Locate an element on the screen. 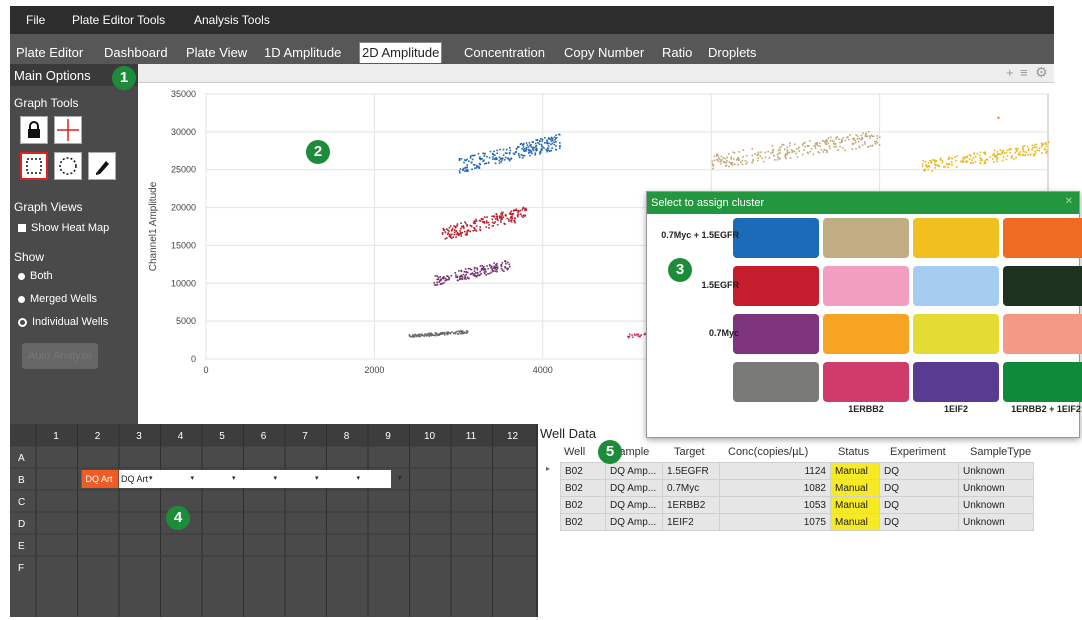 This screenshot has width=1082, height=620. cluster-swatch-r0-c1 is located at coordinates (866, 238).